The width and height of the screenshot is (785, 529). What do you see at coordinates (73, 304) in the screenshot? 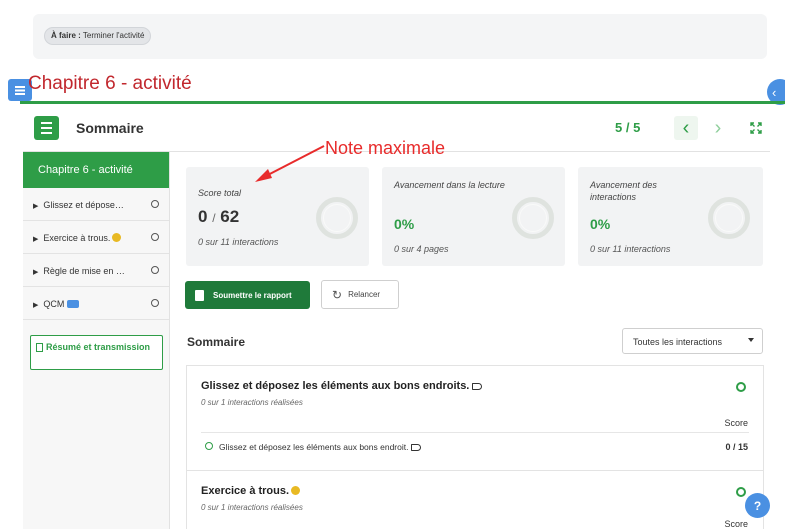
I see `qcm-badge-icon` at bounding box center [73, 304].